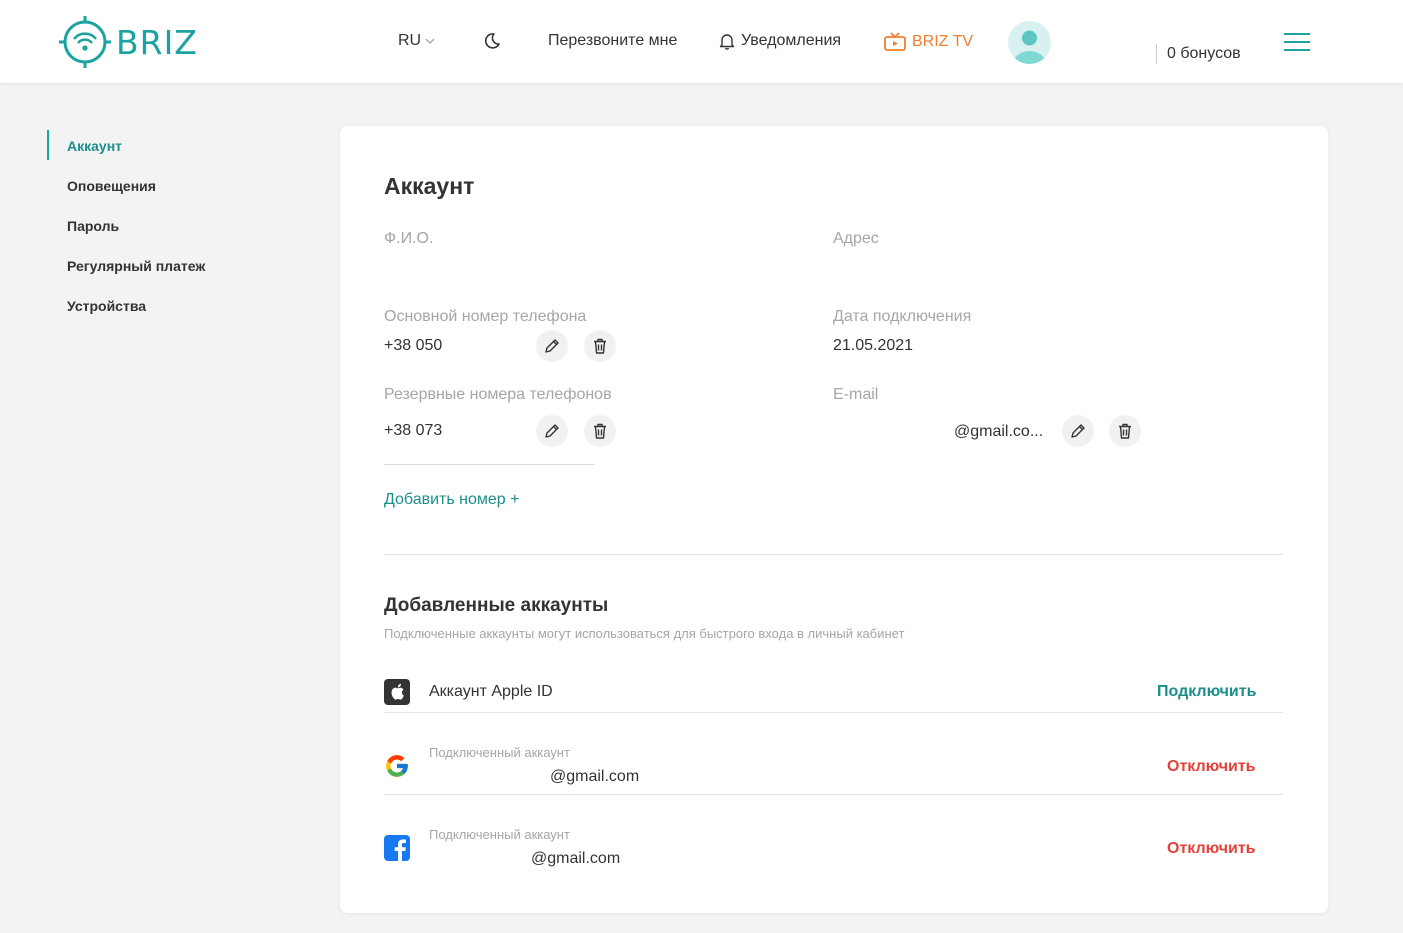  What do you see at coordinates (856, 394) in the screenshot?
I see `email-label: E-mail` at bounding box center [856, 394].